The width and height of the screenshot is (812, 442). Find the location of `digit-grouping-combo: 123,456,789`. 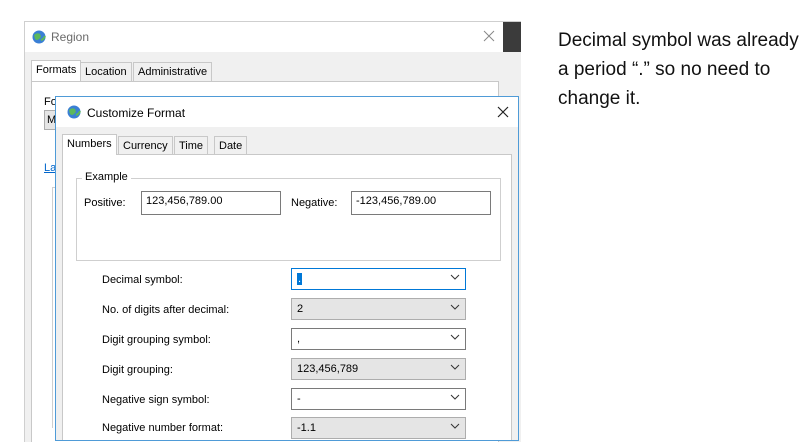

digit-grouping-combo: 123,456,789 is located at coordinates (378, 369).